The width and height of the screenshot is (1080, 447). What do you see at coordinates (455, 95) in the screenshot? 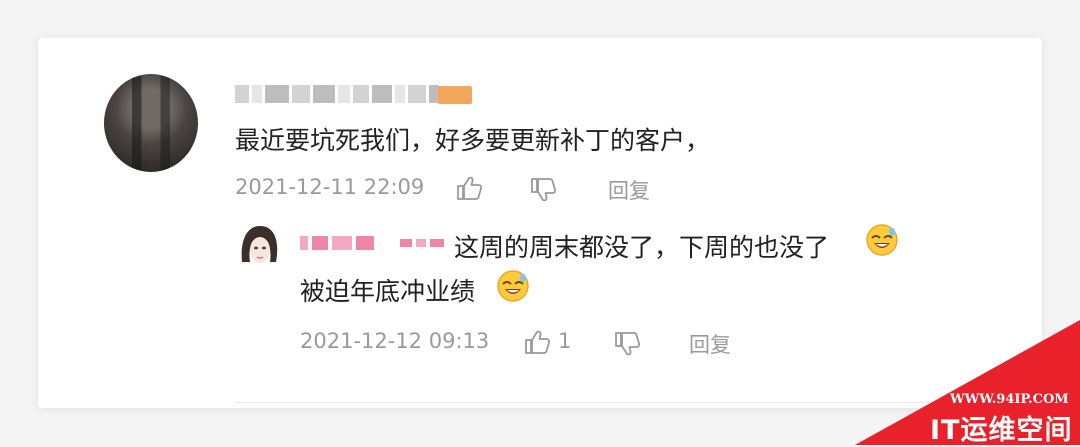
I see `user-level-badge` at bounding box center [455, 95].